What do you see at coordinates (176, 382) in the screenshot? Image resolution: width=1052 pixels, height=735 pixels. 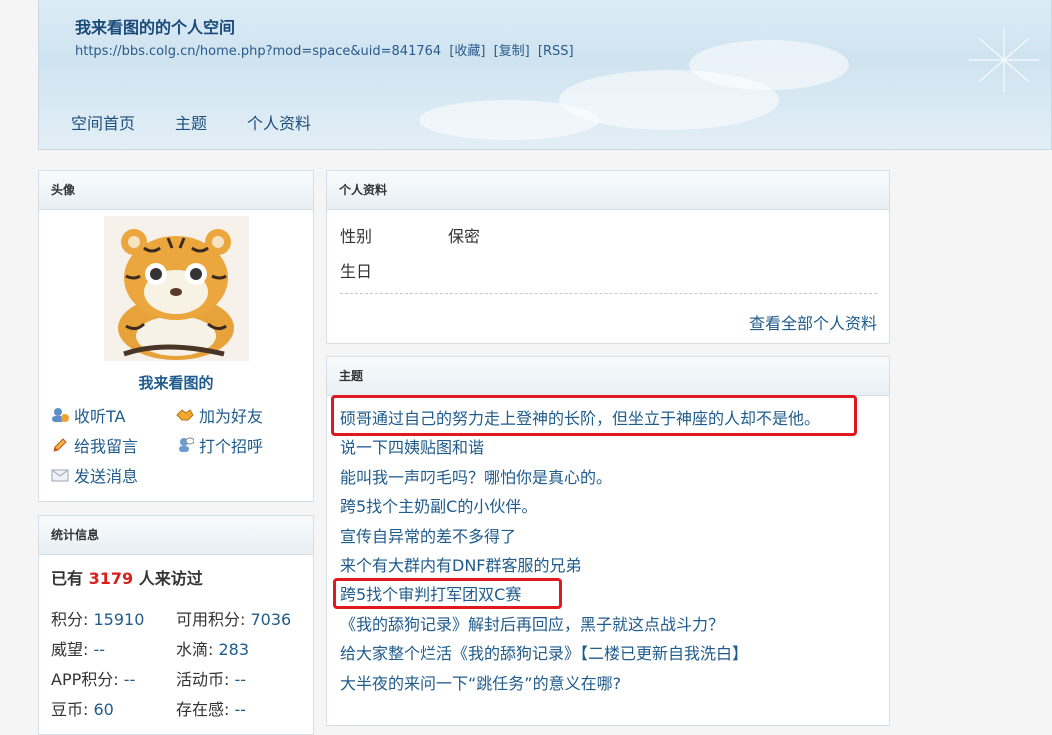 I see `username: 我来看图的` at bounding box center [176, 382].